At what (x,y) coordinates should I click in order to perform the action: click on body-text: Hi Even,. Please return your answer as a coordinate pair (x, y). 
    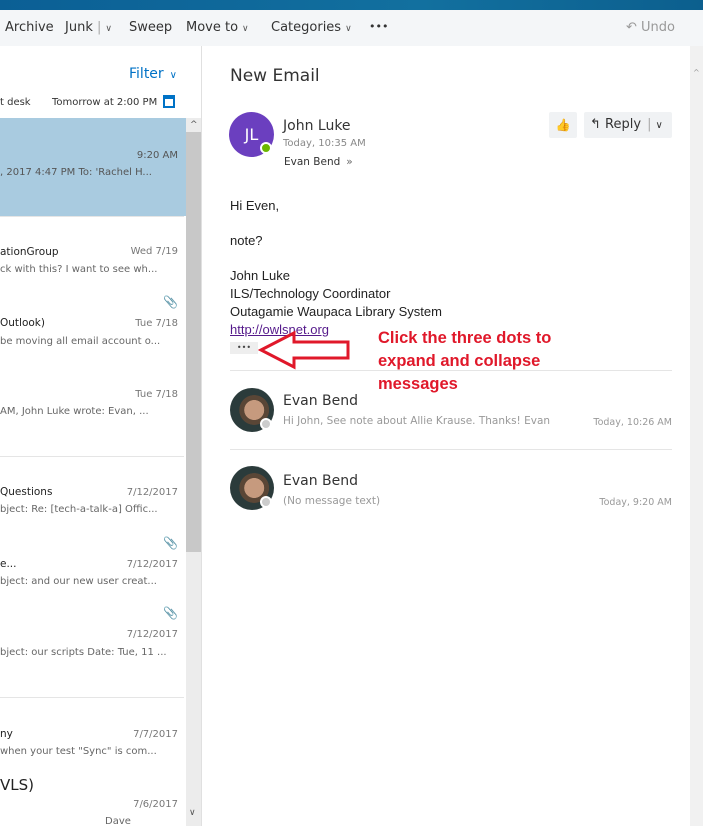
    Looking at the image, I should click on (255, 205).